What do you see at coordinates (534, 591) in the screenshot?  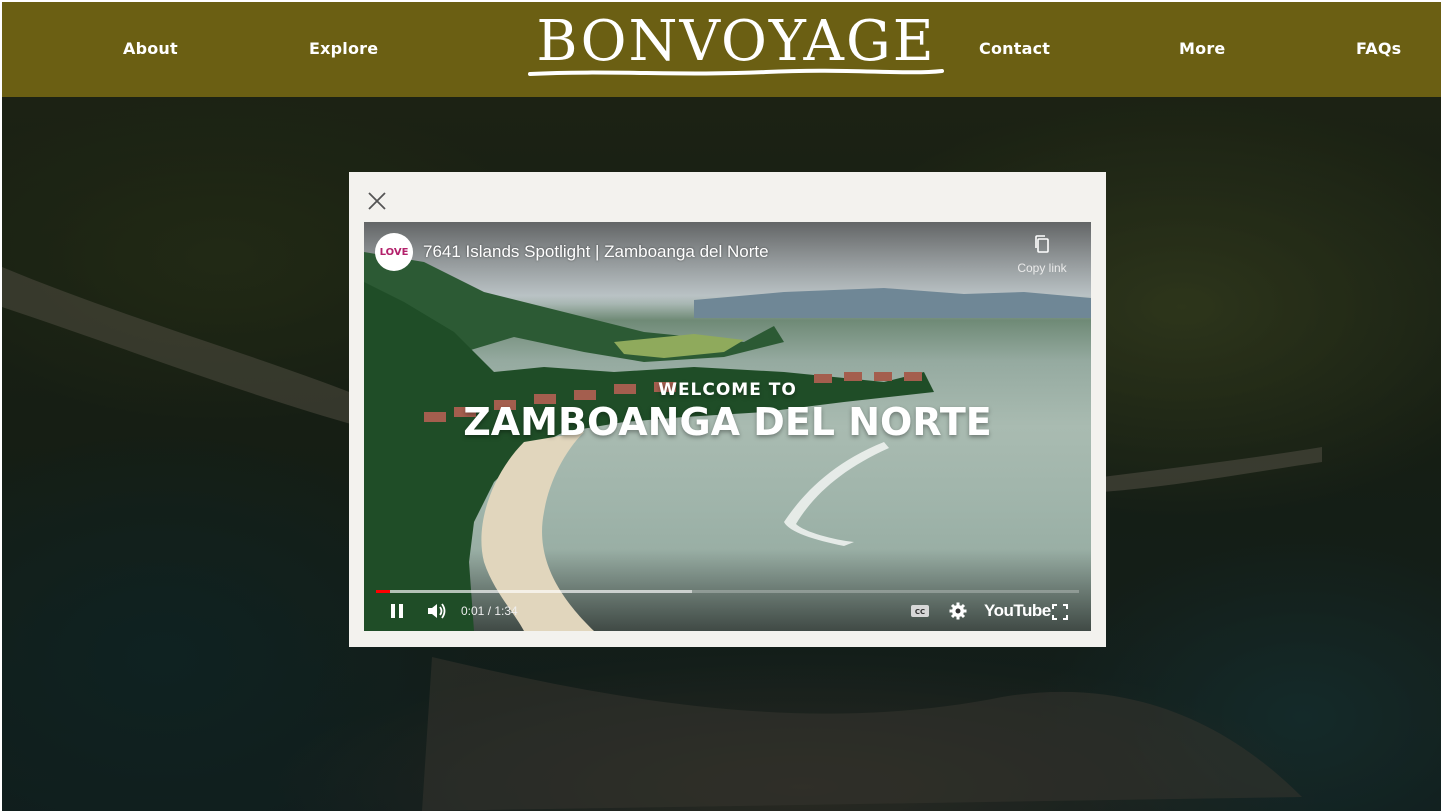 I see `progress-buffered` at bounding box center [534, 591].